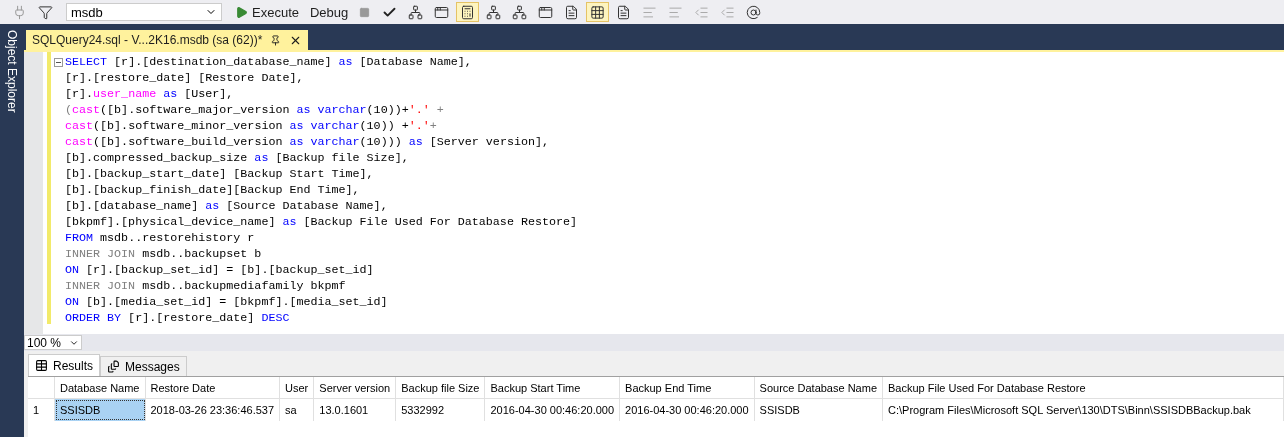  What do you see at coordinates (41, 365) in the screenshot?
I see `table-icon` at bounding box center [41, 365].